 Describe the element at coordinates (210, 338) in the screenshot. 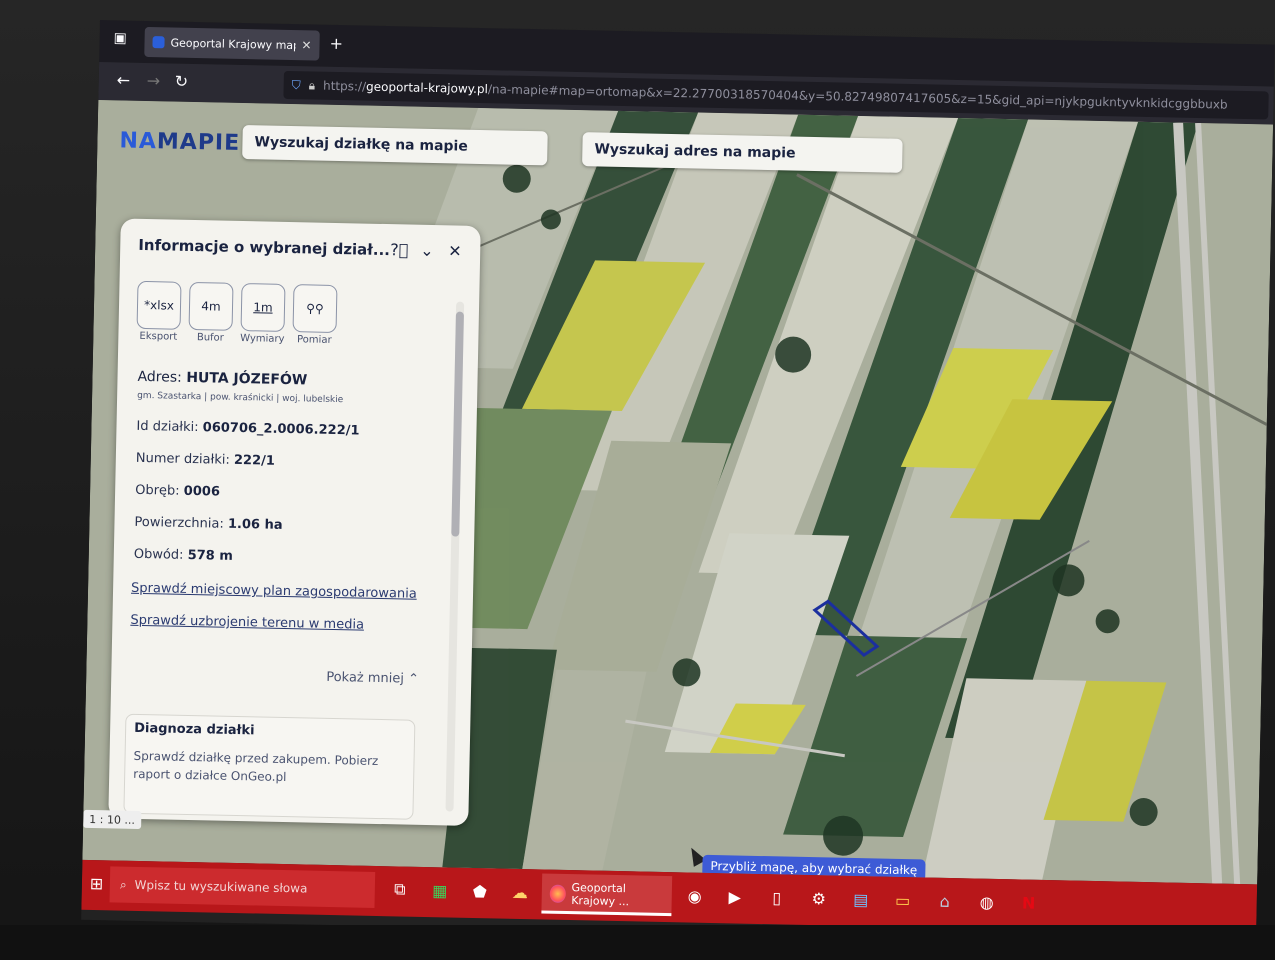

I see `buffer-label: Bufor` at that location.